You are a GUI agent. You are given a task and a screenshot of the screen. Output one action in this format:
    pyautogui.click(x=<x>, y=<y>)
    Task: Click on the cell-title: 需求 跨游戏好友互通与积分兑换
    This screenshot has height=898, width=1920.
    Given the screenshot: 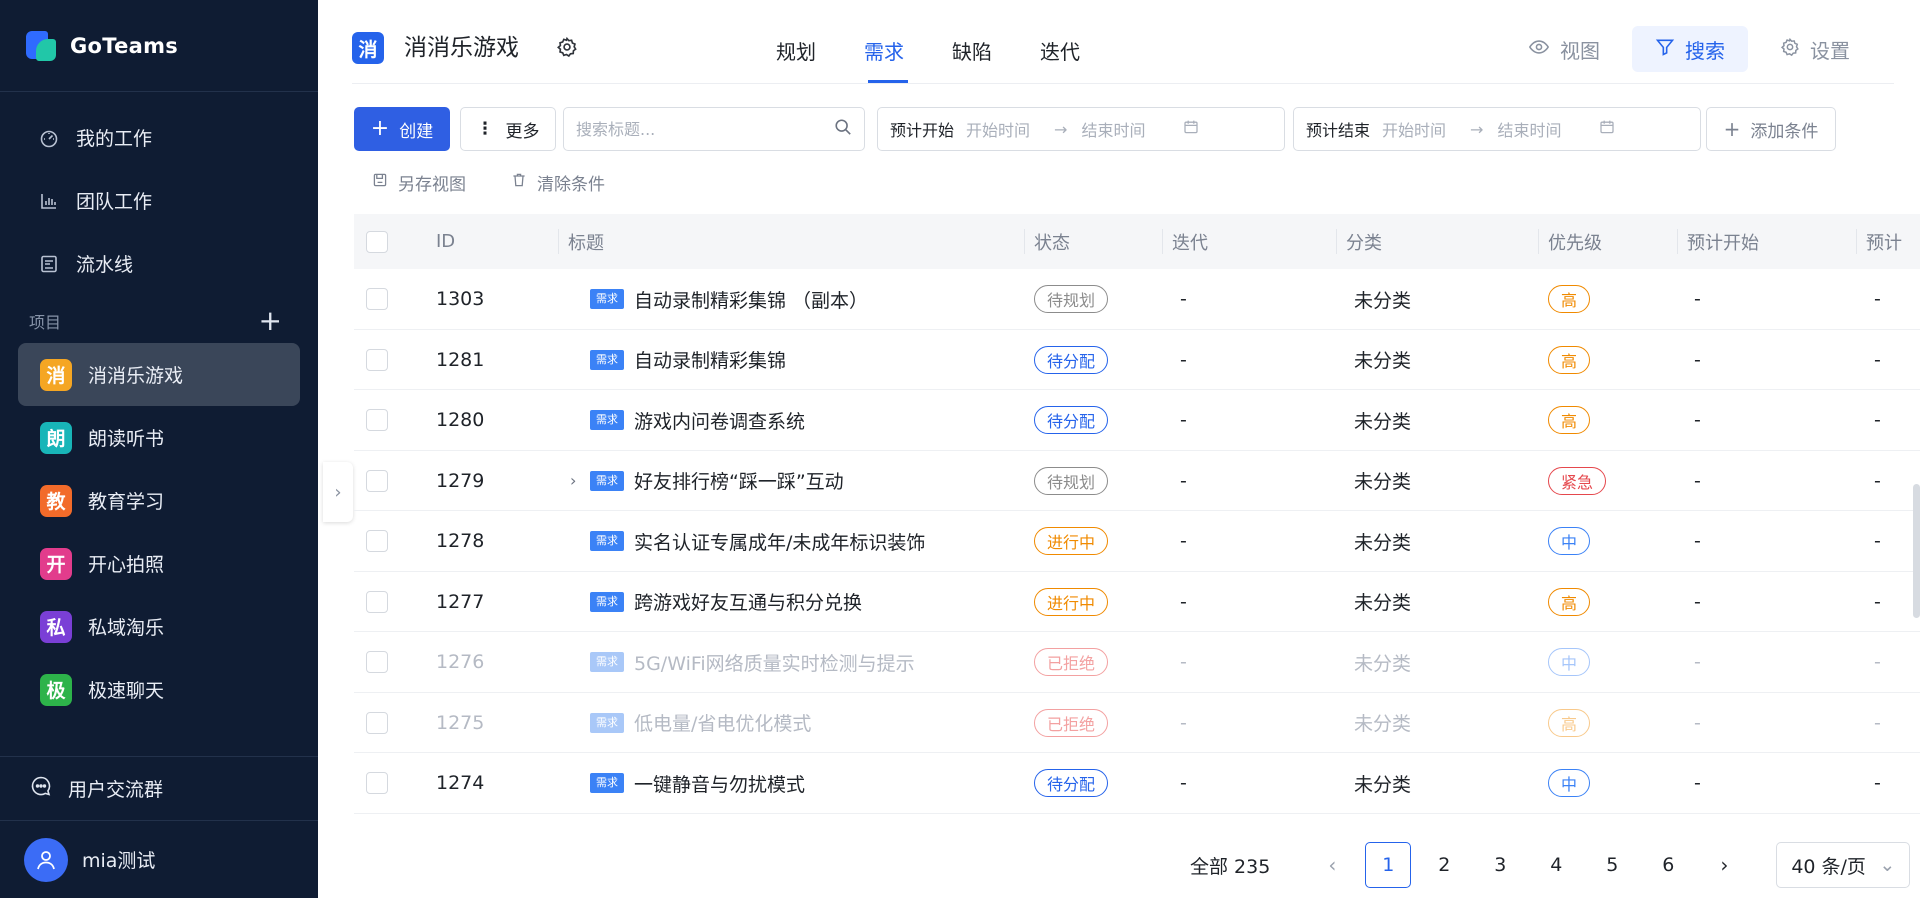 What is the action you would take?
    pyautogui.click(x=726, y=602)
    